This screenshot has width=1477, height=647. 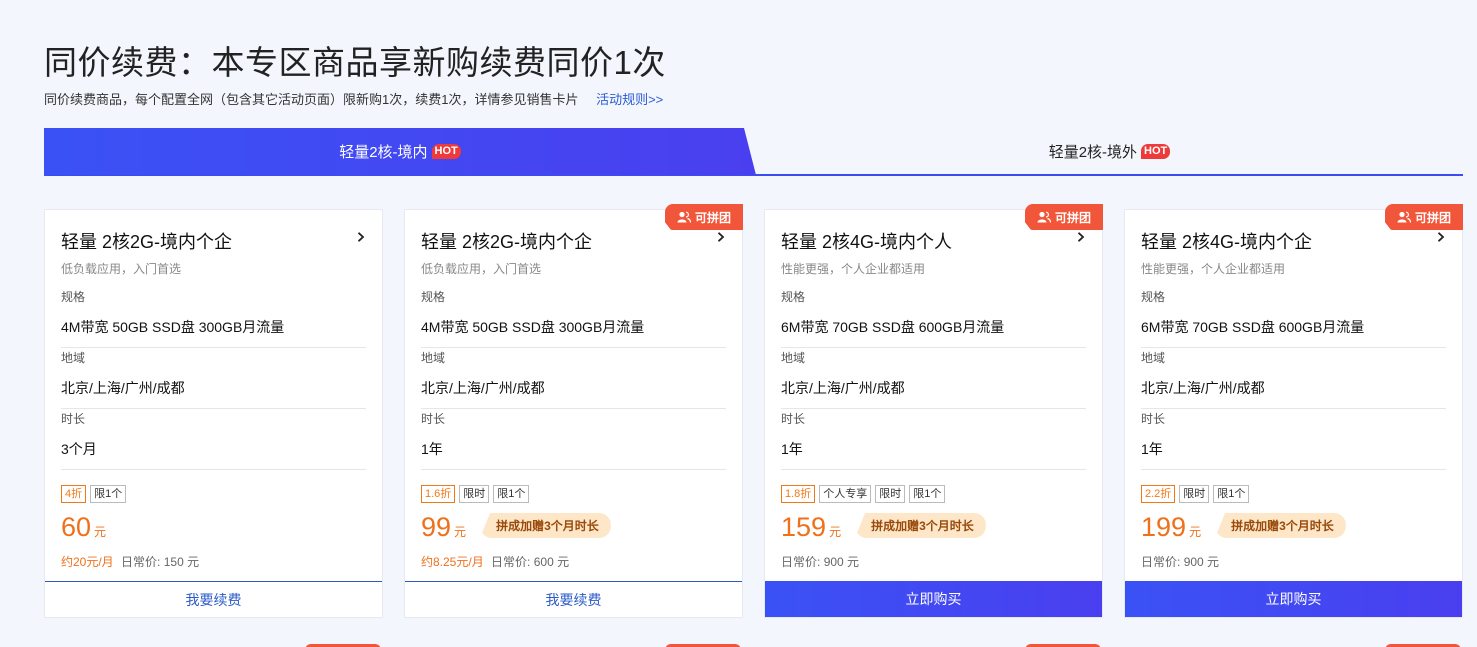 I want to click on price-row: 199 元 拼成加赠3个月时长, so click(x=1243, y=528).